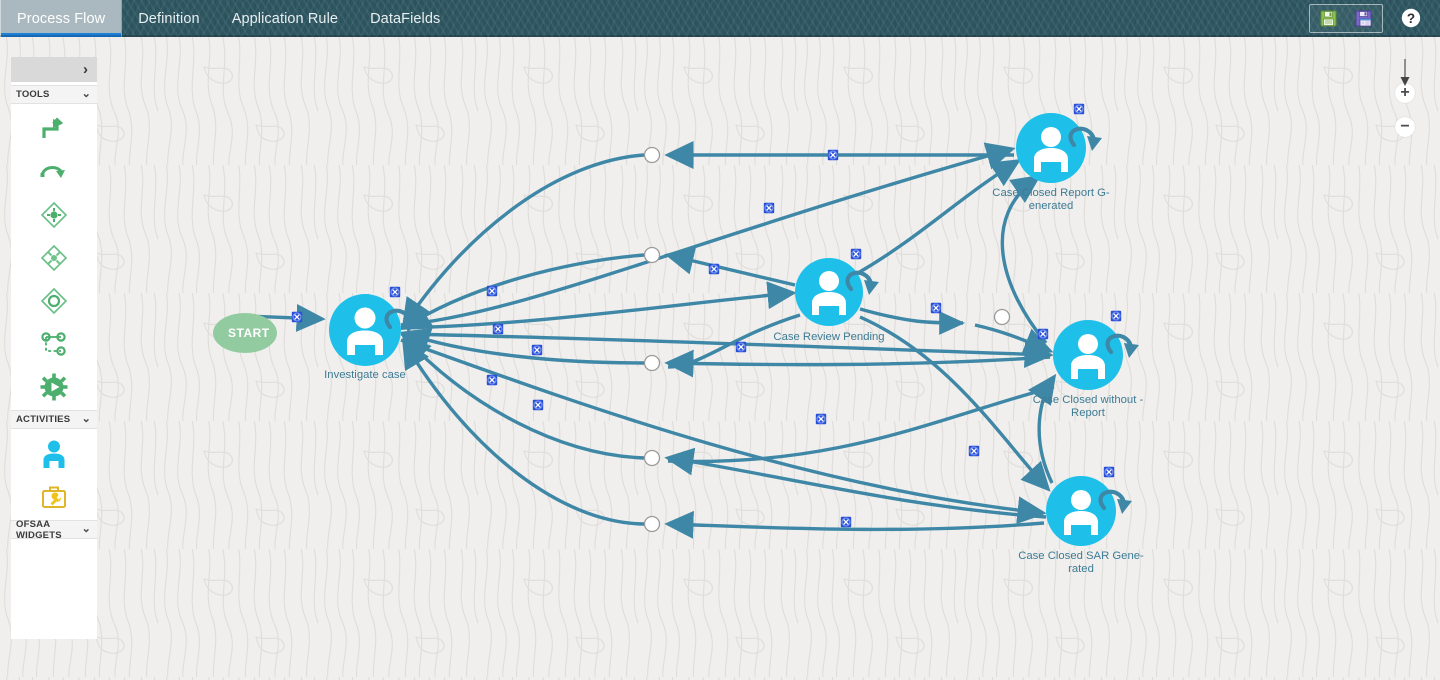  What do you see at coordinates (54, 94) in the screenshot?
I see `palette-section-tools-header: TOOLS ⌄` at bounding box center [54, 94].